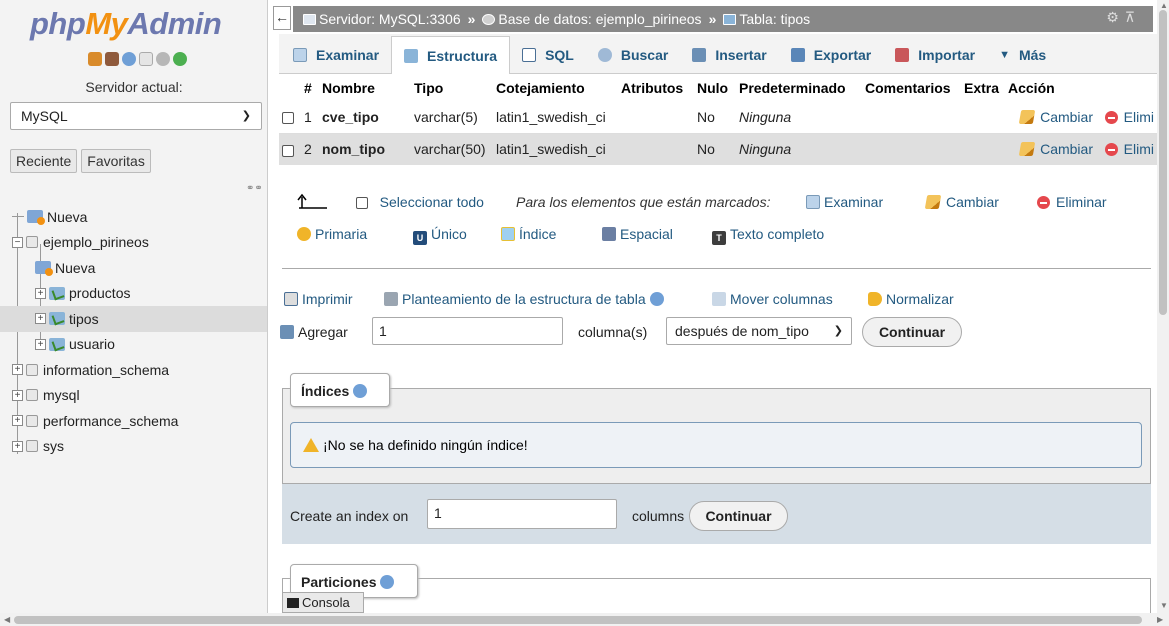 The width and height of the screenshot is (1169, 626). What do you see at coordinates (911, 299) in the screenshot?
I see `normalize-link: Normalizar` at bounding box center [911, 299].